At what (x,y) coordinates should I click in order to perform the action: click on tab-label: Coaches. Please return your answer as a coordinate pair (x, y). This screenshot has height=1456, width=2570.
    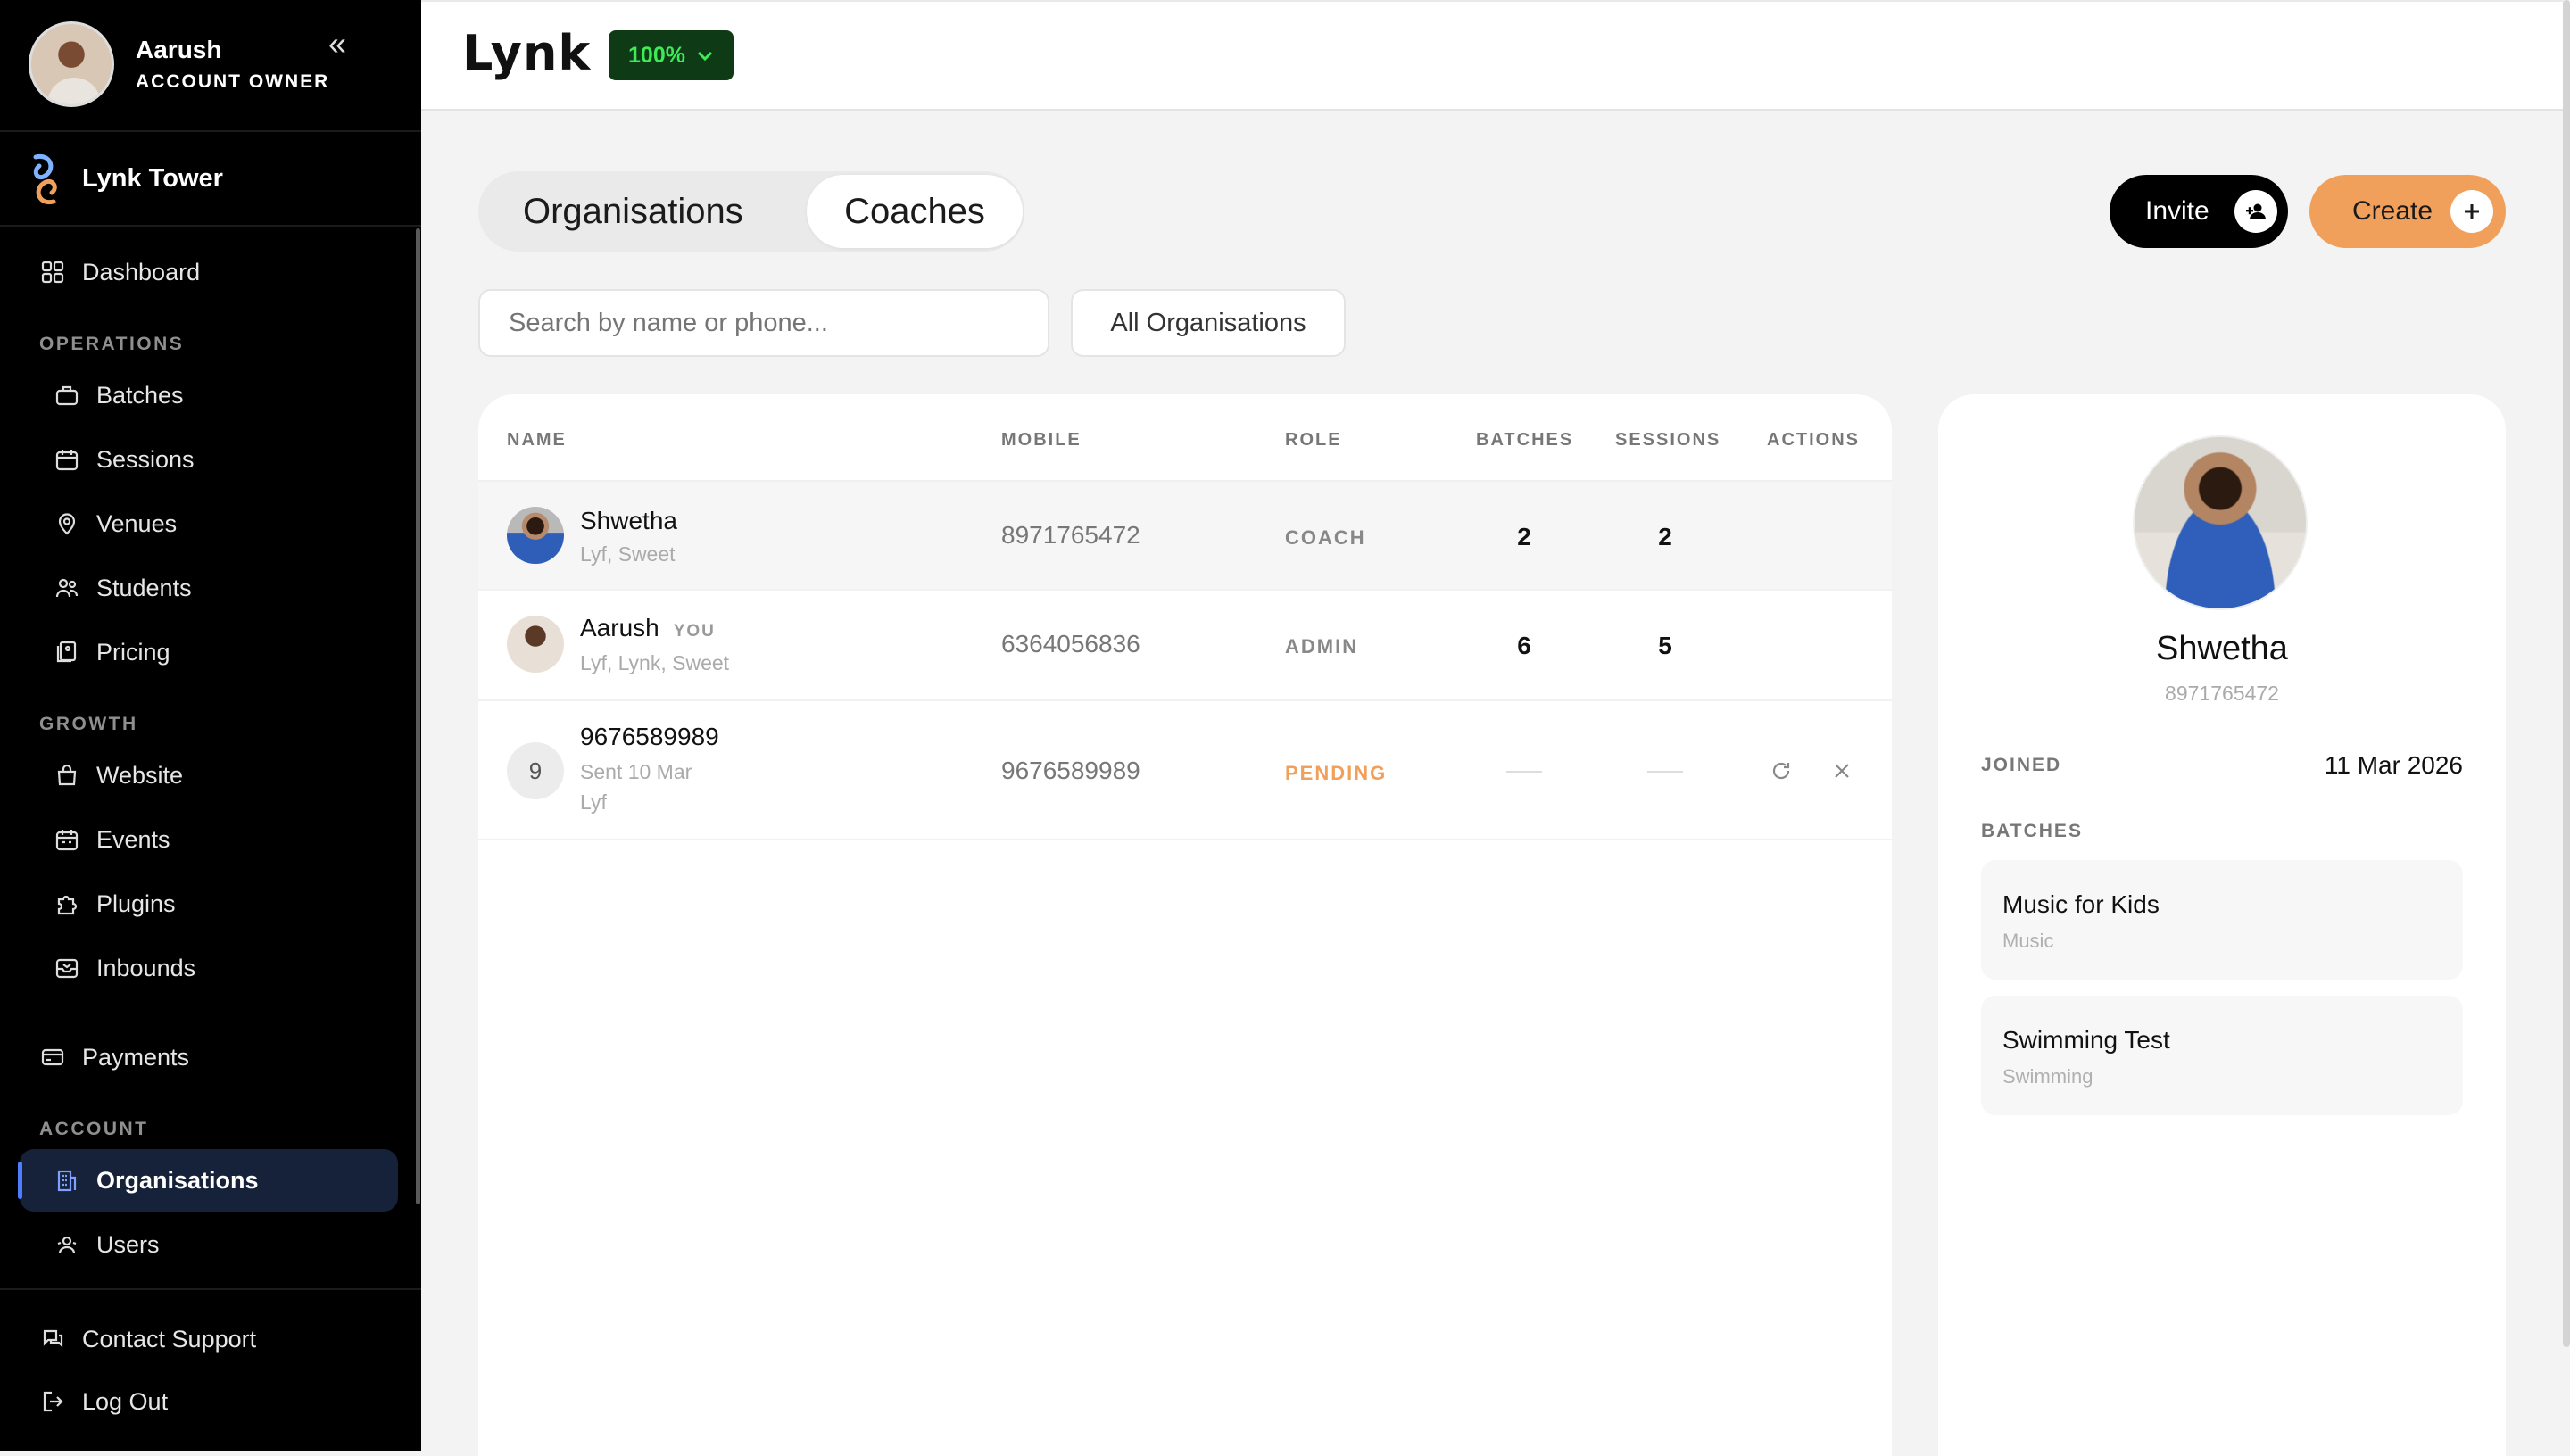
    Looking at the image, I should click on (915, 211).